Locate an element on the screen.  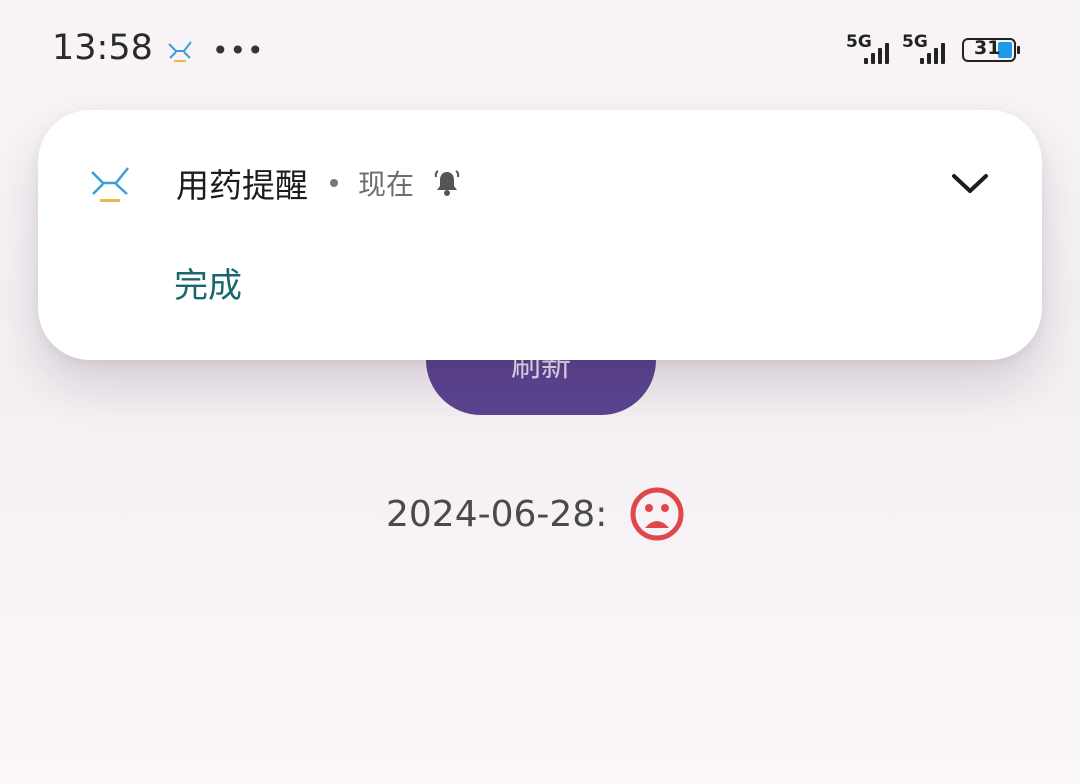
sad-face-icon is located at coordinates (657, 514).